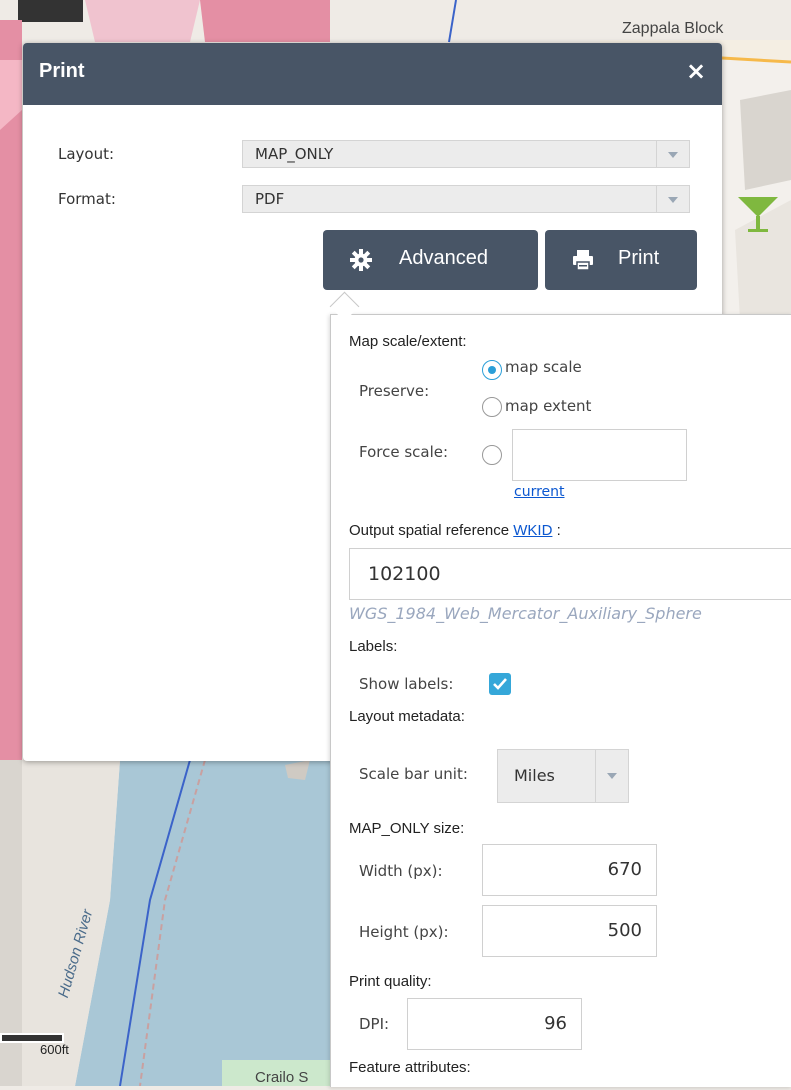 The height and width of the screenshot is (1090, 791). What do you see at coordinates (673, 28) in the screenshot?
I see `map-label-zappala-block: Zappala Block` at bounding box center [673, 28].